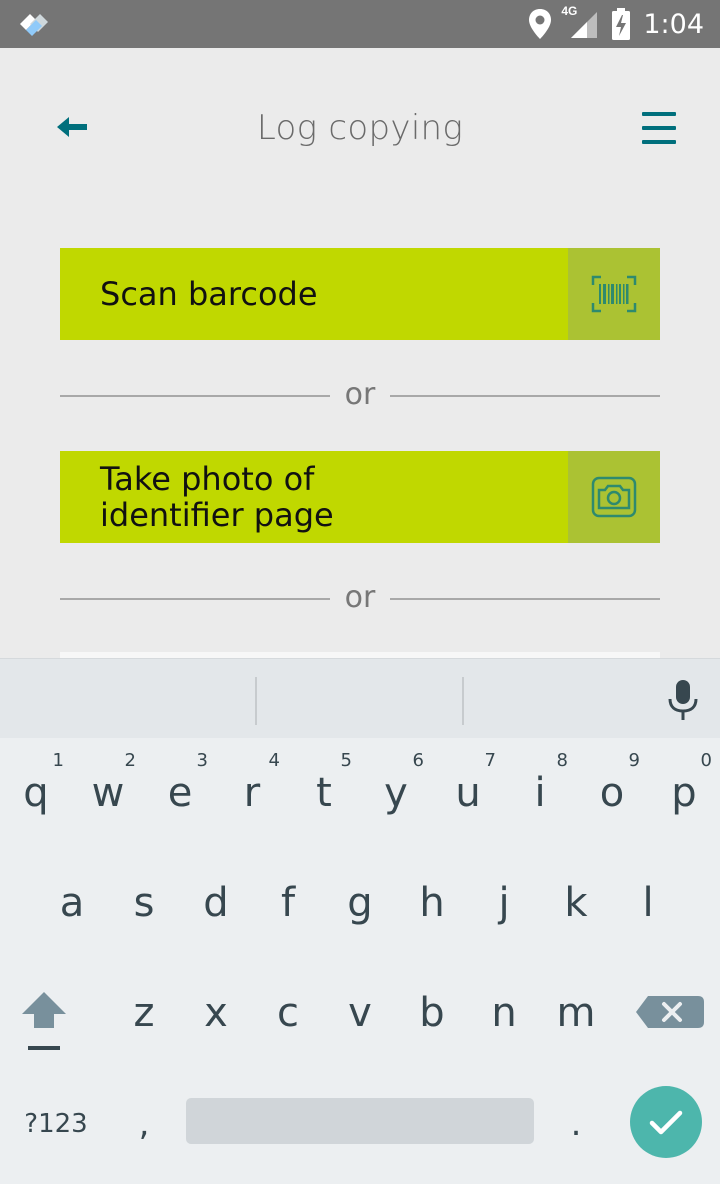 The image size is (720, 1184). I want to click on space-key, so click(360, 1121).